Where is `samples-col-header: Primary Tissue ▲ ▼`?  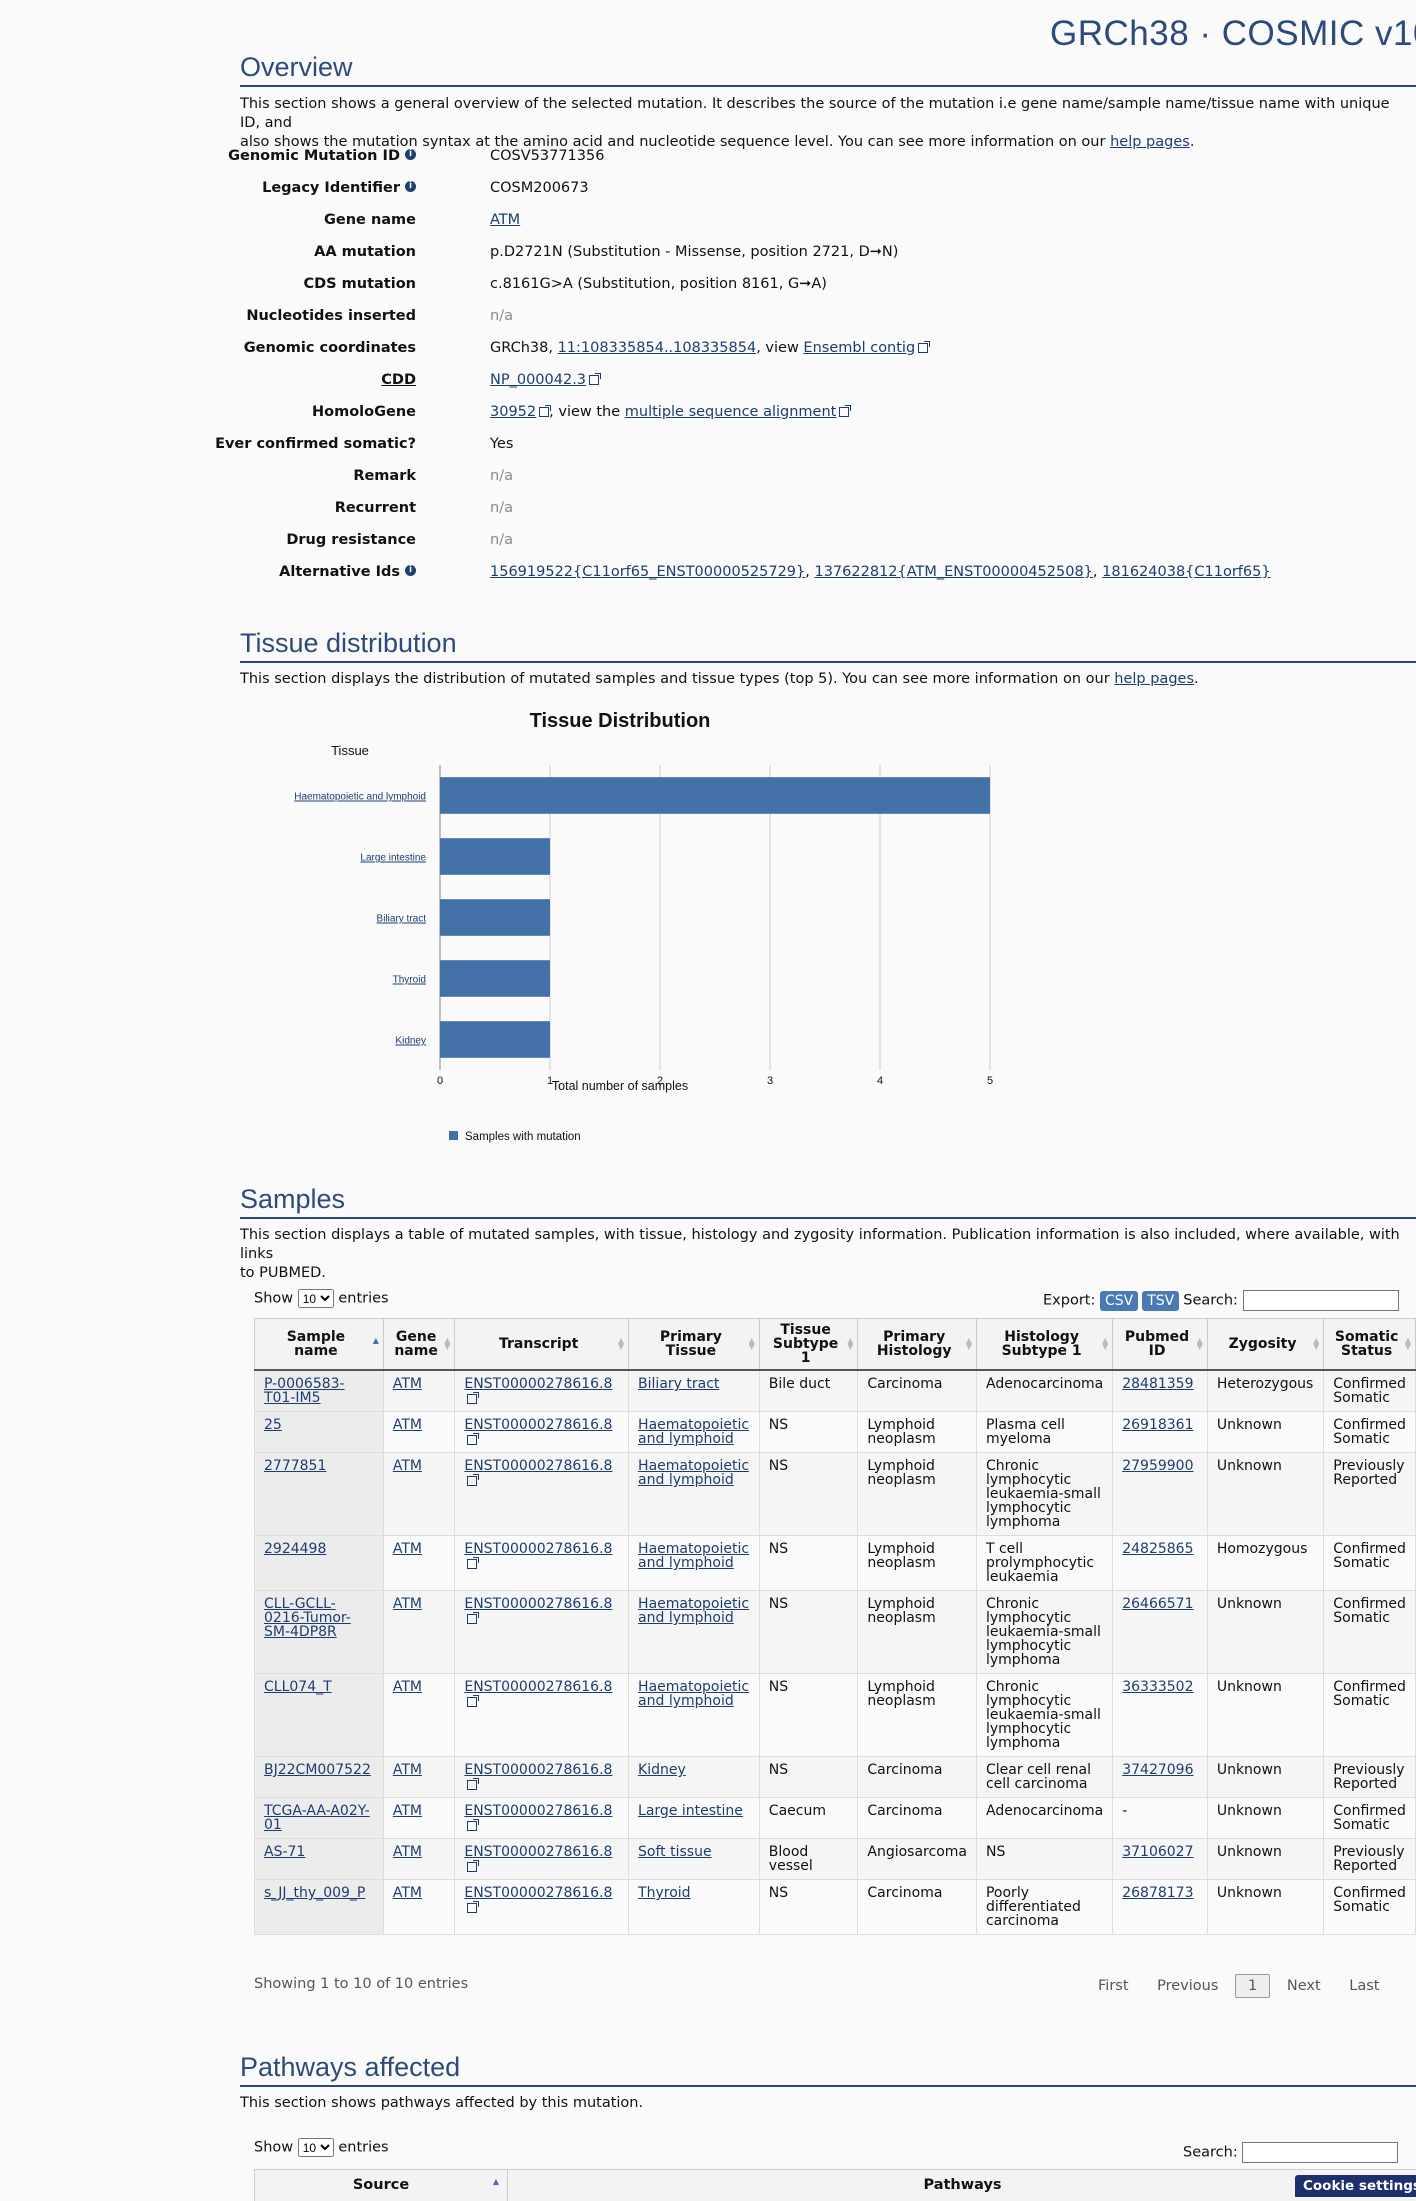 samples-col-header: Primary Tissue ▲ ▼ is located at coordinates (694, 1344).